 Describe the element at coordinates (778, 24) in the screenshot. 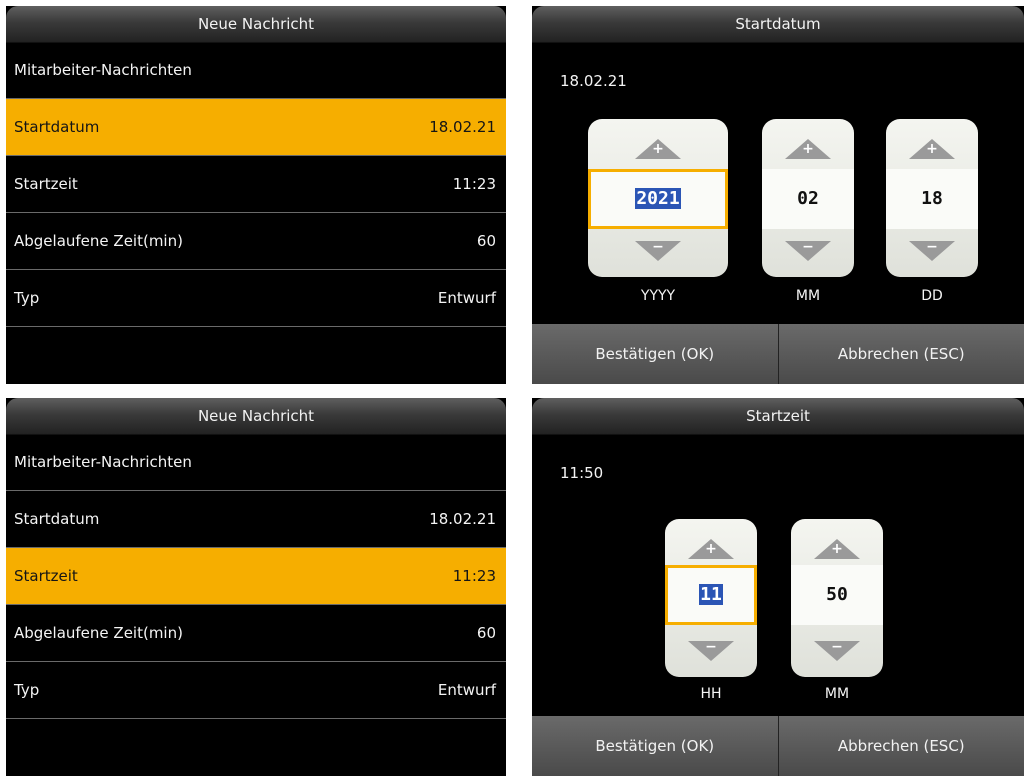

I see `dialog-title: Startdatum` at that location.